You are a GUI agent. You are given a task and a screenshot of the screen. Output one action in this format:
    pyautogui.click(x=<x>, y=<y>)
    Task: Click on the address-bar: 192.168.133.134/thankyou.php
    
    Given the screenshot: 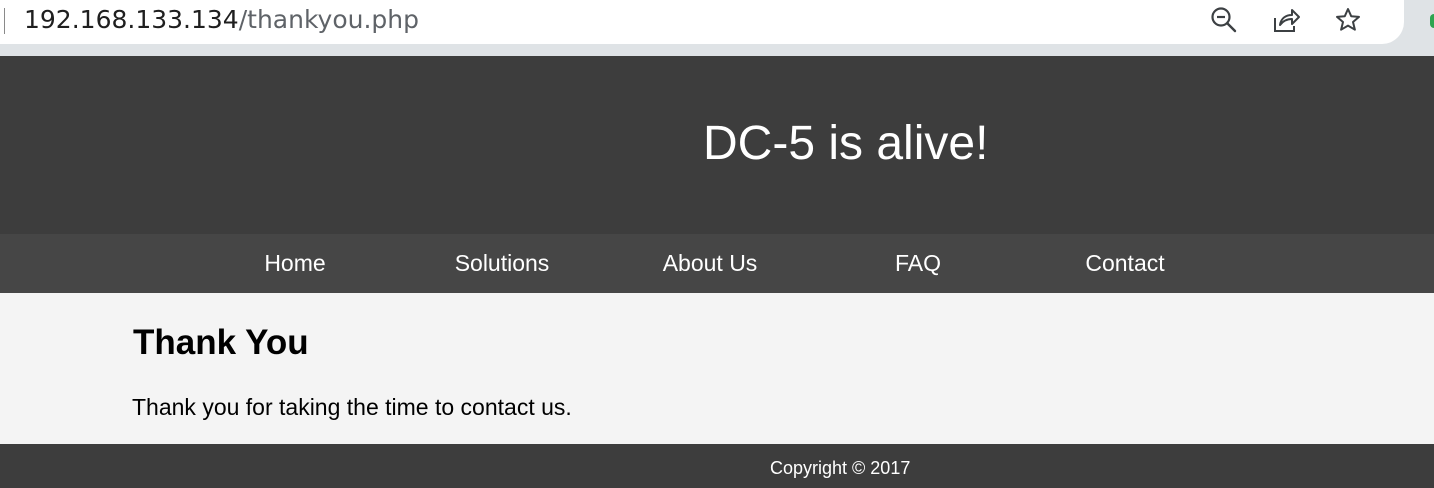 What is the action you would take?
    pyautogui.click(x=702, y=22)
    